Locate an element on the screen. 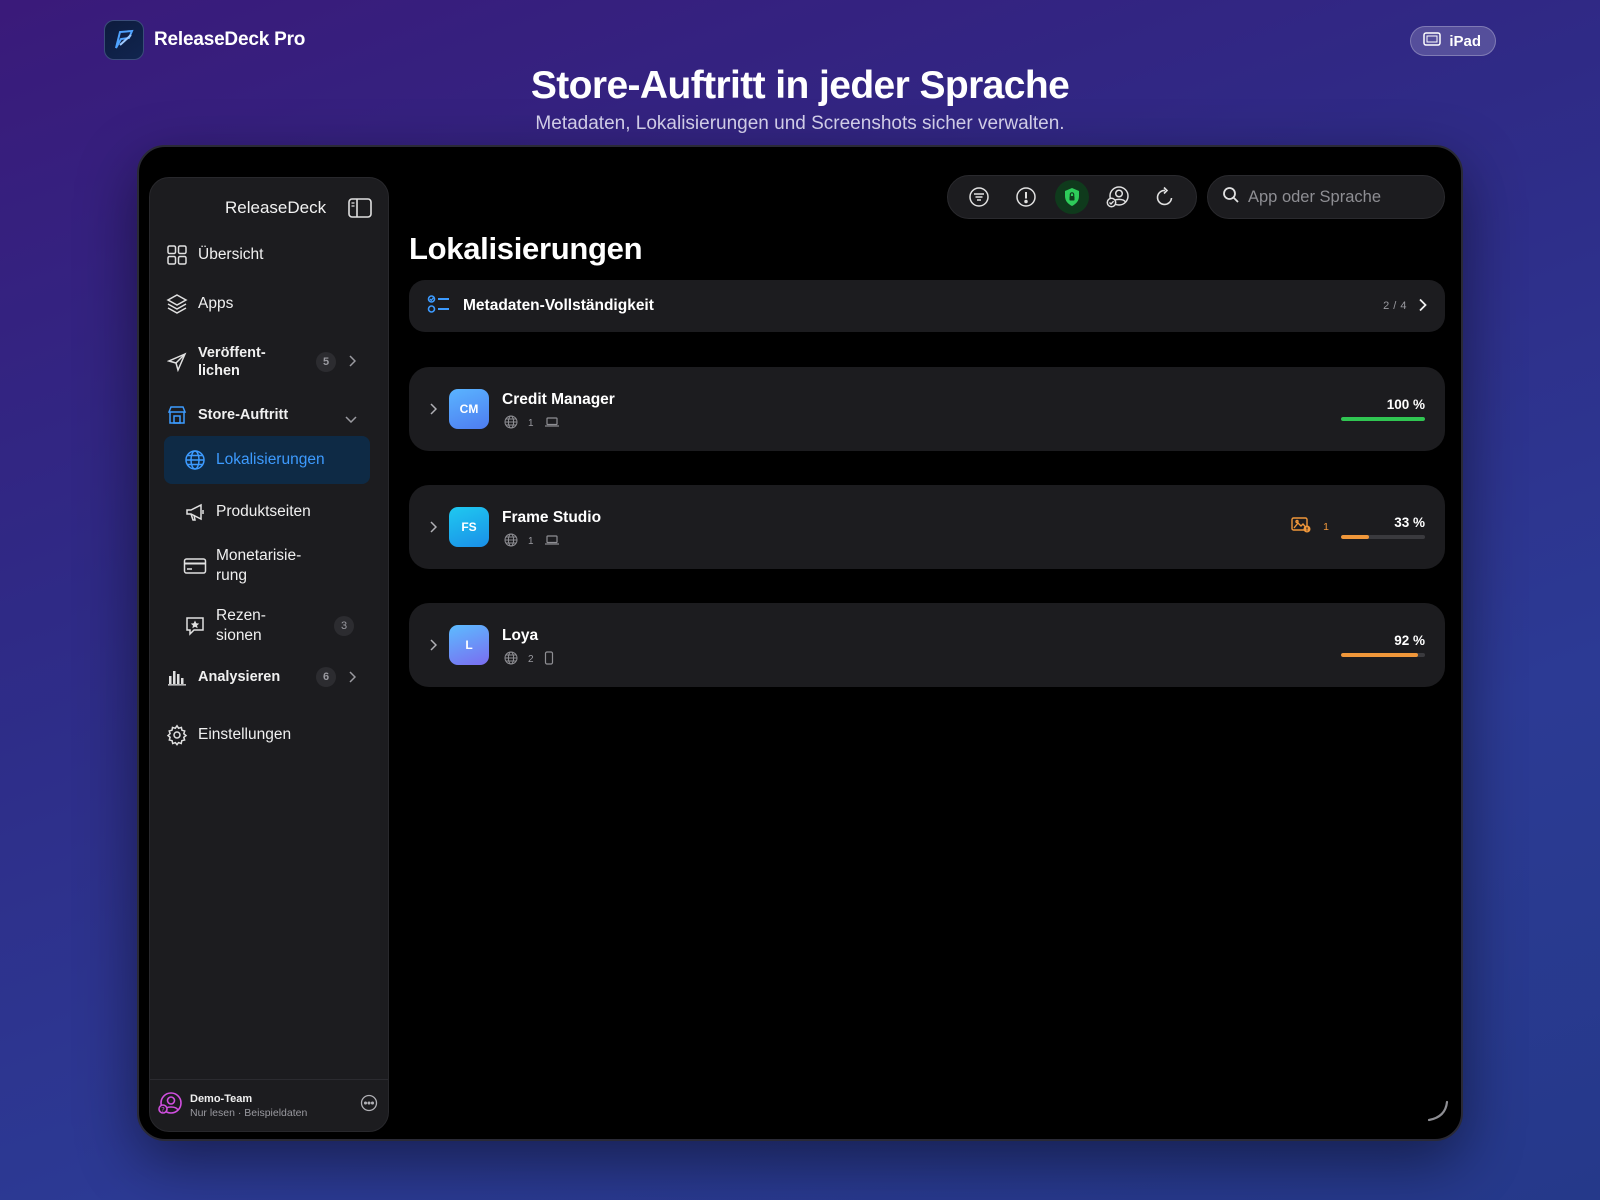 The image size is (1600, 1200). device-selector: iPad is located at coordinates (1453, 41).